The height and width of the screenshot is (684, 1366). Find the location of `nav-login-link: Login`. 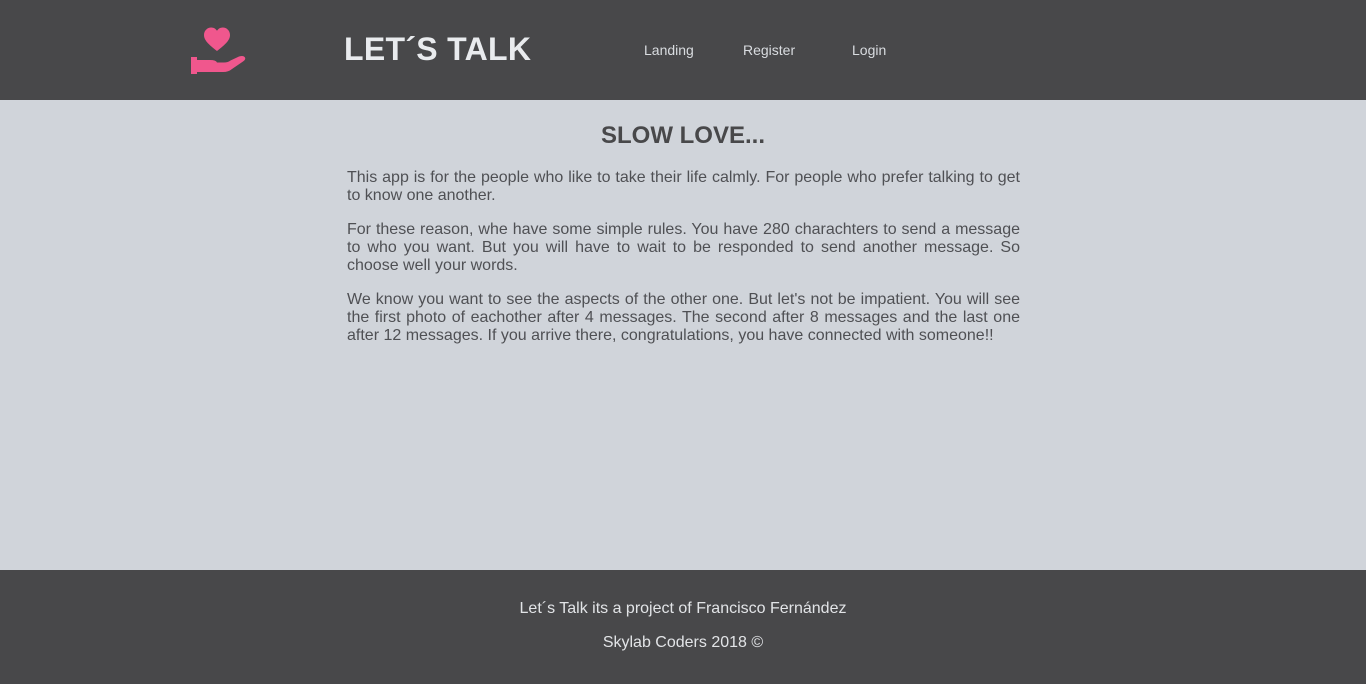

nav-login-link: Login is located at coordinates (869, 50).